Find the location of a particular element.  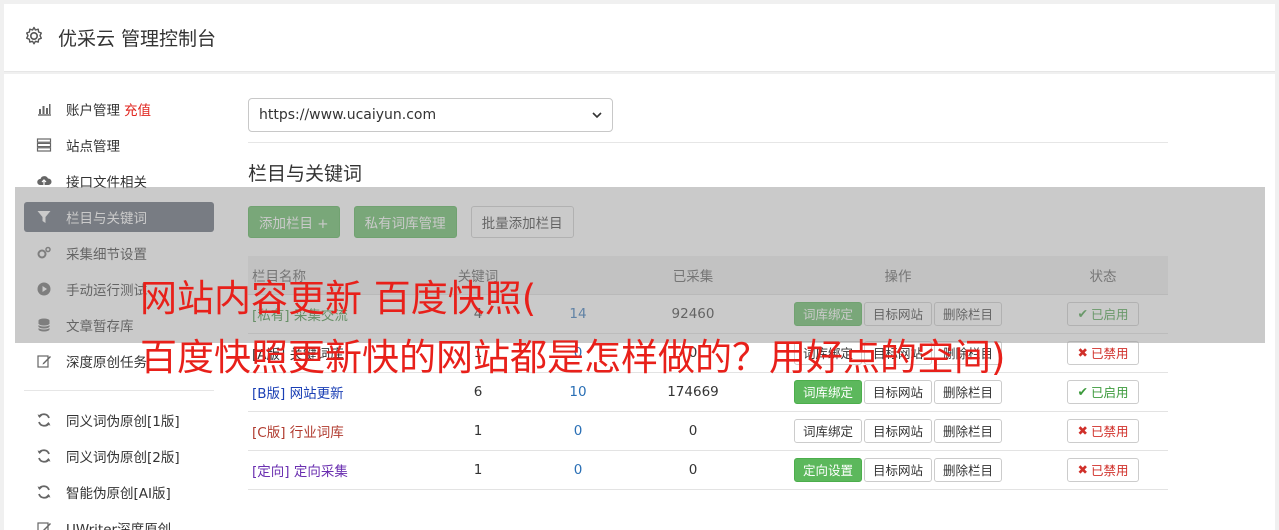

status-toggle: ✔已启用 is located at coordinates (1103, 391).